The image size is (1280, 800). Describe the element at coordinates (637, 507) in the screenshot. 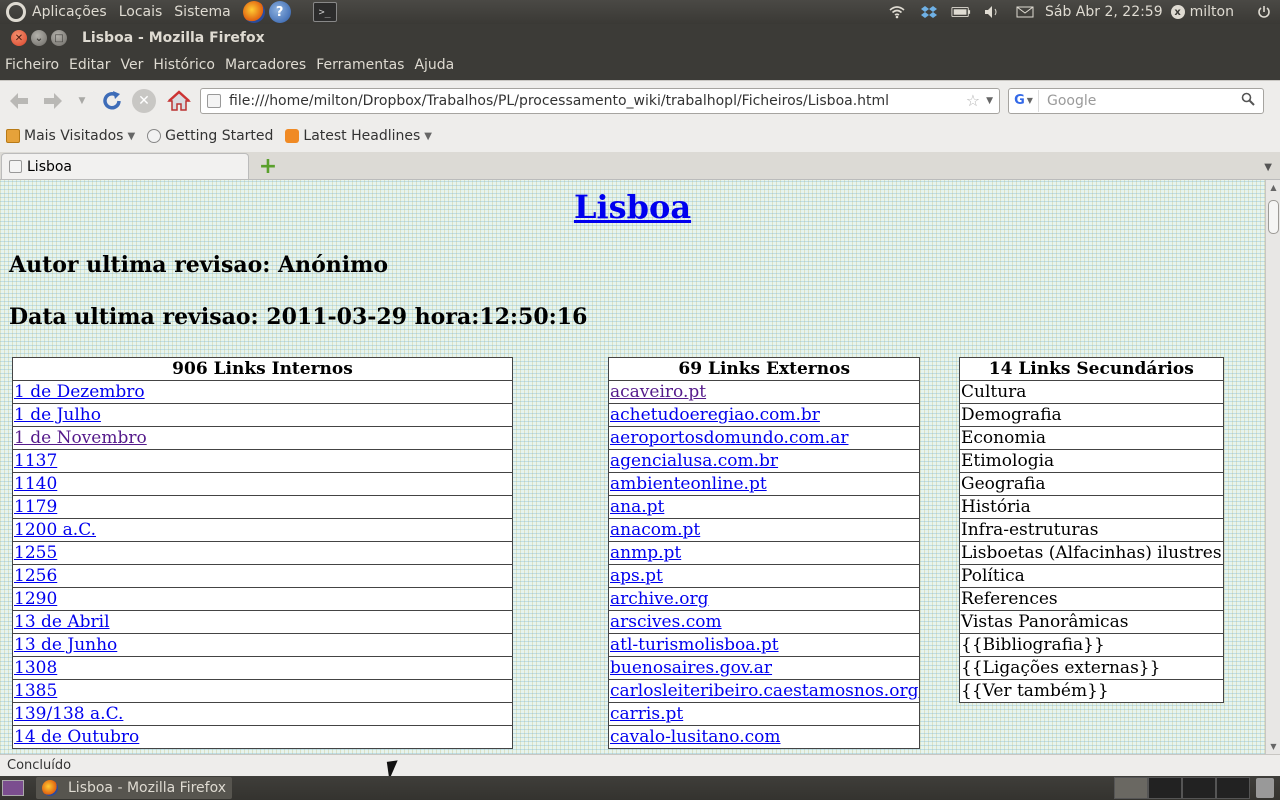

I see `link-item: ana.pt` at that location.